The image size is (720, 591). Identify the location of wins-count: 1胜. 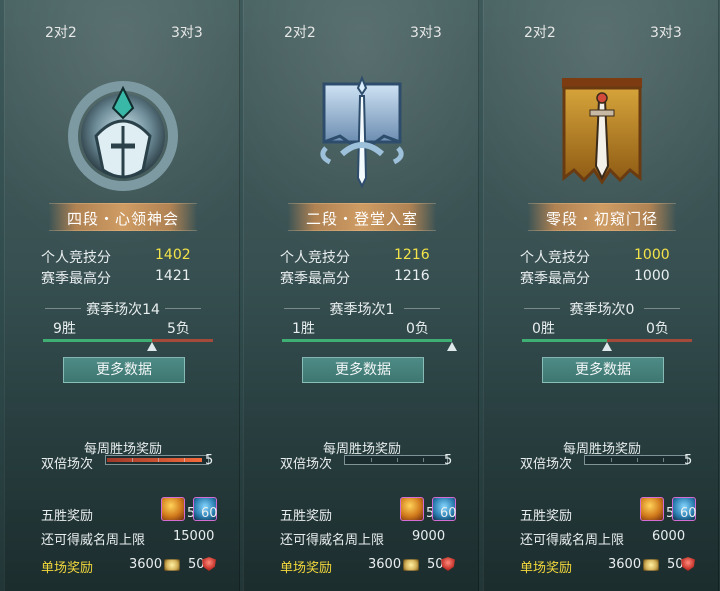
(303, 329).